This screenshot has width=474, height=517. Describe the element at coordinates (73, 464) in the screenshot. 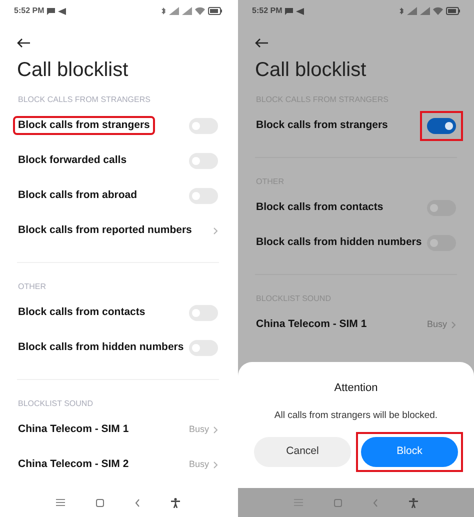

I see `row-label: China Telecom - SIM 2` at that location.